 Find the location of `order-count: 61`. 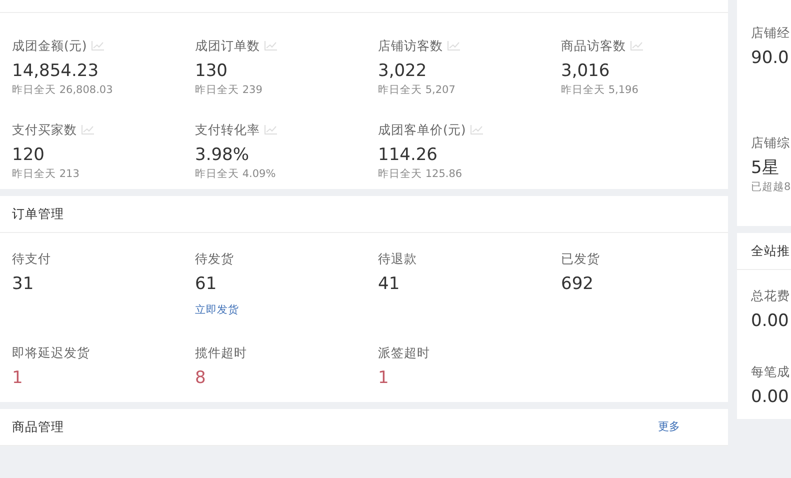

order-count: 61 is located at coordinates (206, 284).